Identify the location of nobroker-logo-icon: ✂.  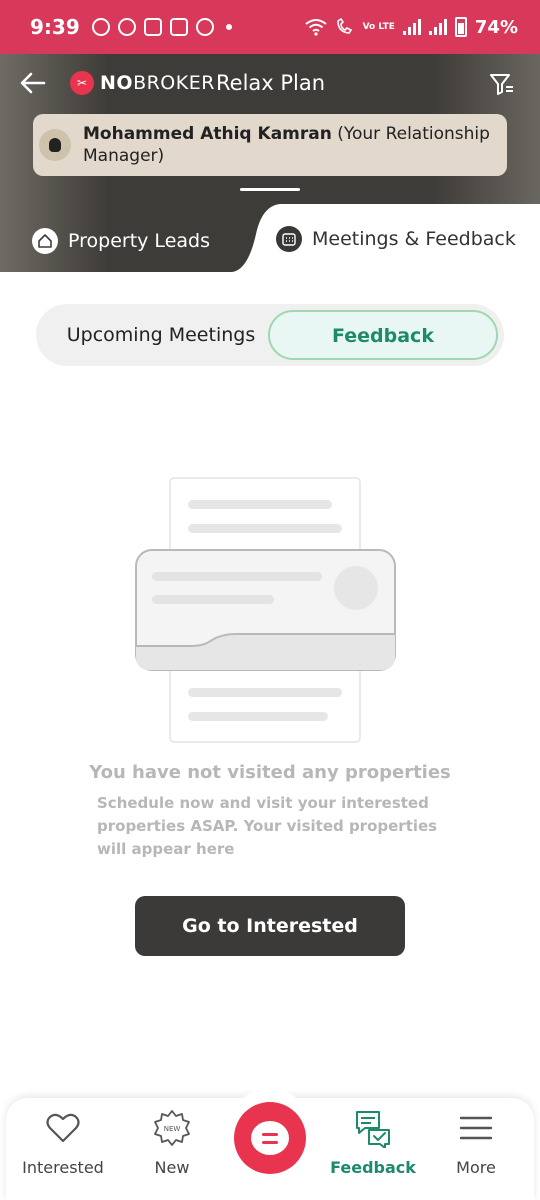
(82, 83).